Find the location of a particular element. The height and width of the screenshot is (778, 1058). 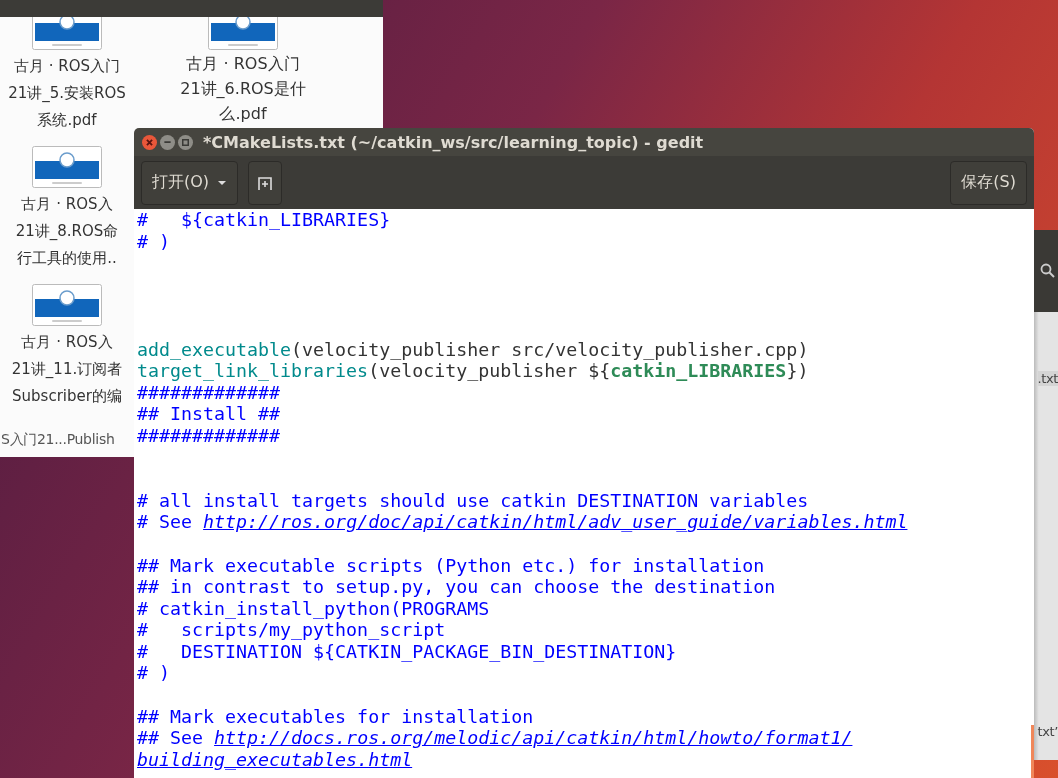

code-command: target_link_libraries is located at coordinates (253, 371).